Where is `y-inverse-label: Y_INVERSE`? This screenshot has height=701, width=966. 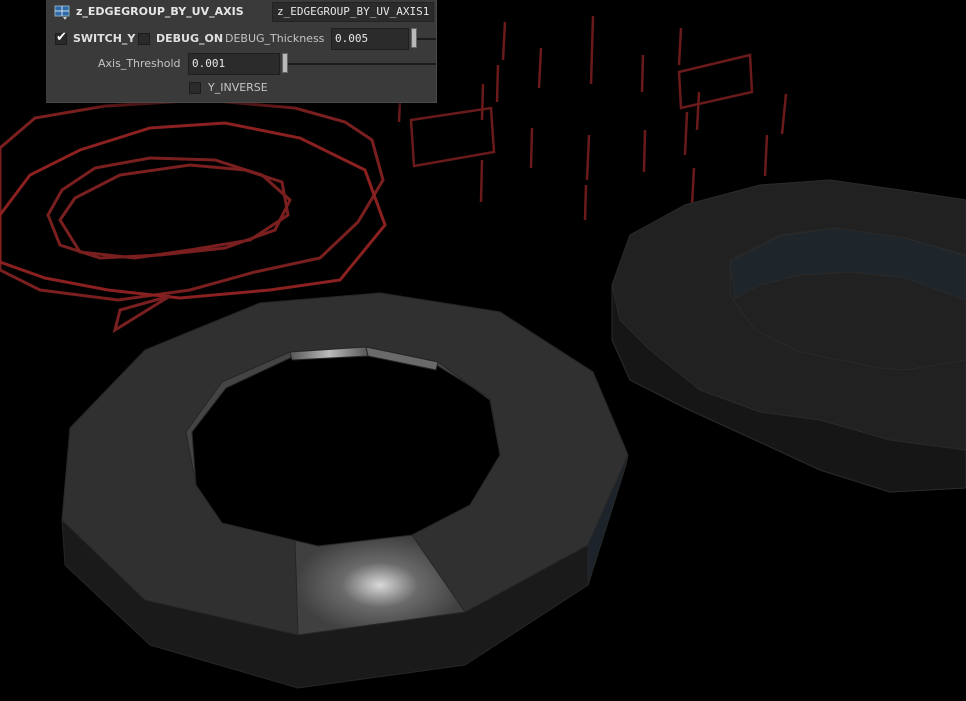
y-inverse-label: Y_INVERSE is located at coordinates (238, 87).